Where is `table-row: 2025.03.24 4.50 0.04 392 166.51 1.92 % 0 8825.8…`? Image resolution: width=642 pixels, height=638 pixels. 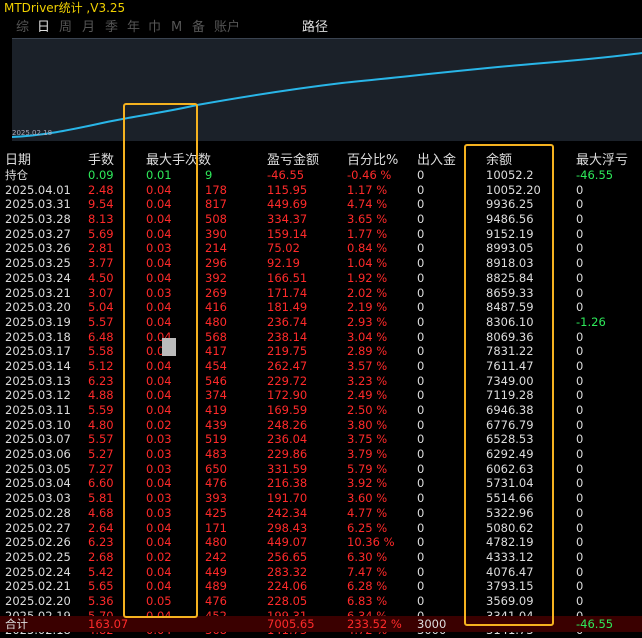
table-row: 2025.03.24 4.50 0.04 392 166.51 1.92 % 0 8825.8… is located at coordinates (321, 278).